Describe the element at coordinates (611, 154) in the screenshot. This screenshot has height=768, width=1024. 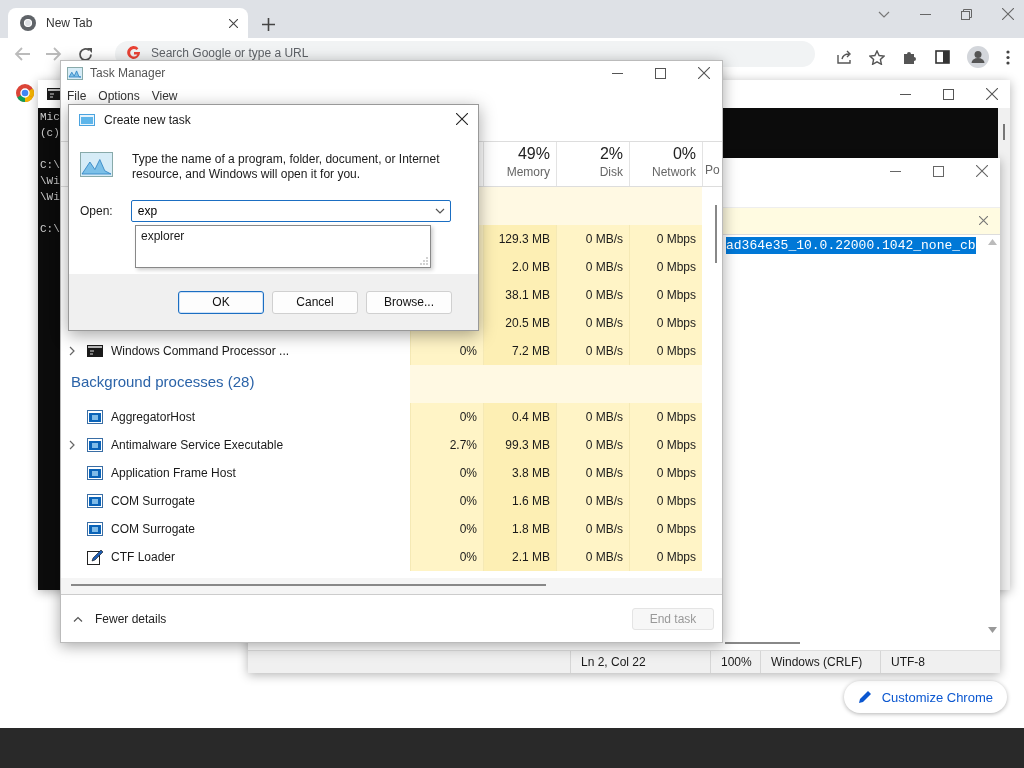
I see `usage-percent: 2%` at that location.